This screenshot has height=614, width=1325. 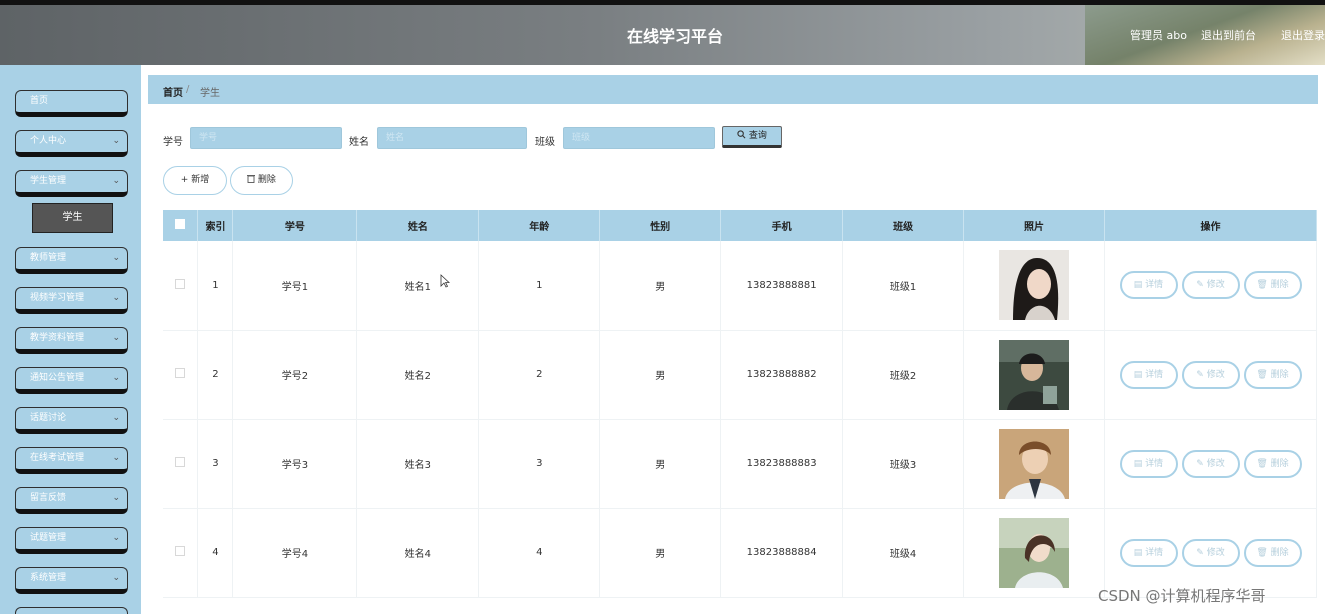 I want to click on student-no-input, so click(x=266, y=138).